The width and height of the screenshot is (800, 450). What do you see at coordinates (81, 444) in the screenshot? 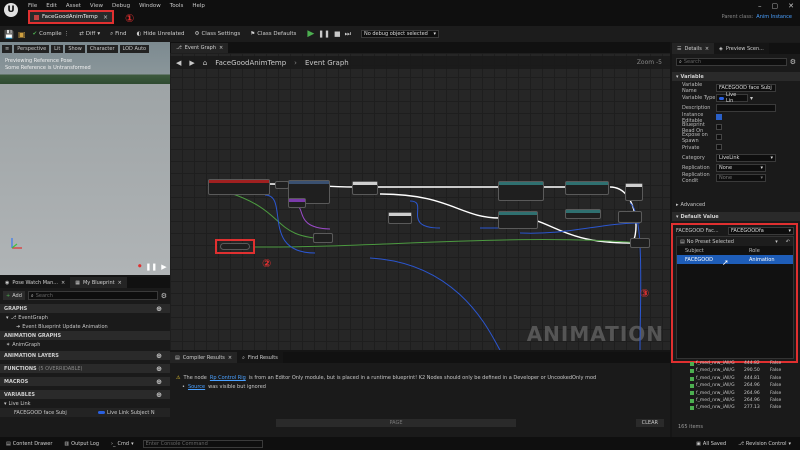
I see `output-log-button: ▥ Output Log` at bounding box center [81, 444].